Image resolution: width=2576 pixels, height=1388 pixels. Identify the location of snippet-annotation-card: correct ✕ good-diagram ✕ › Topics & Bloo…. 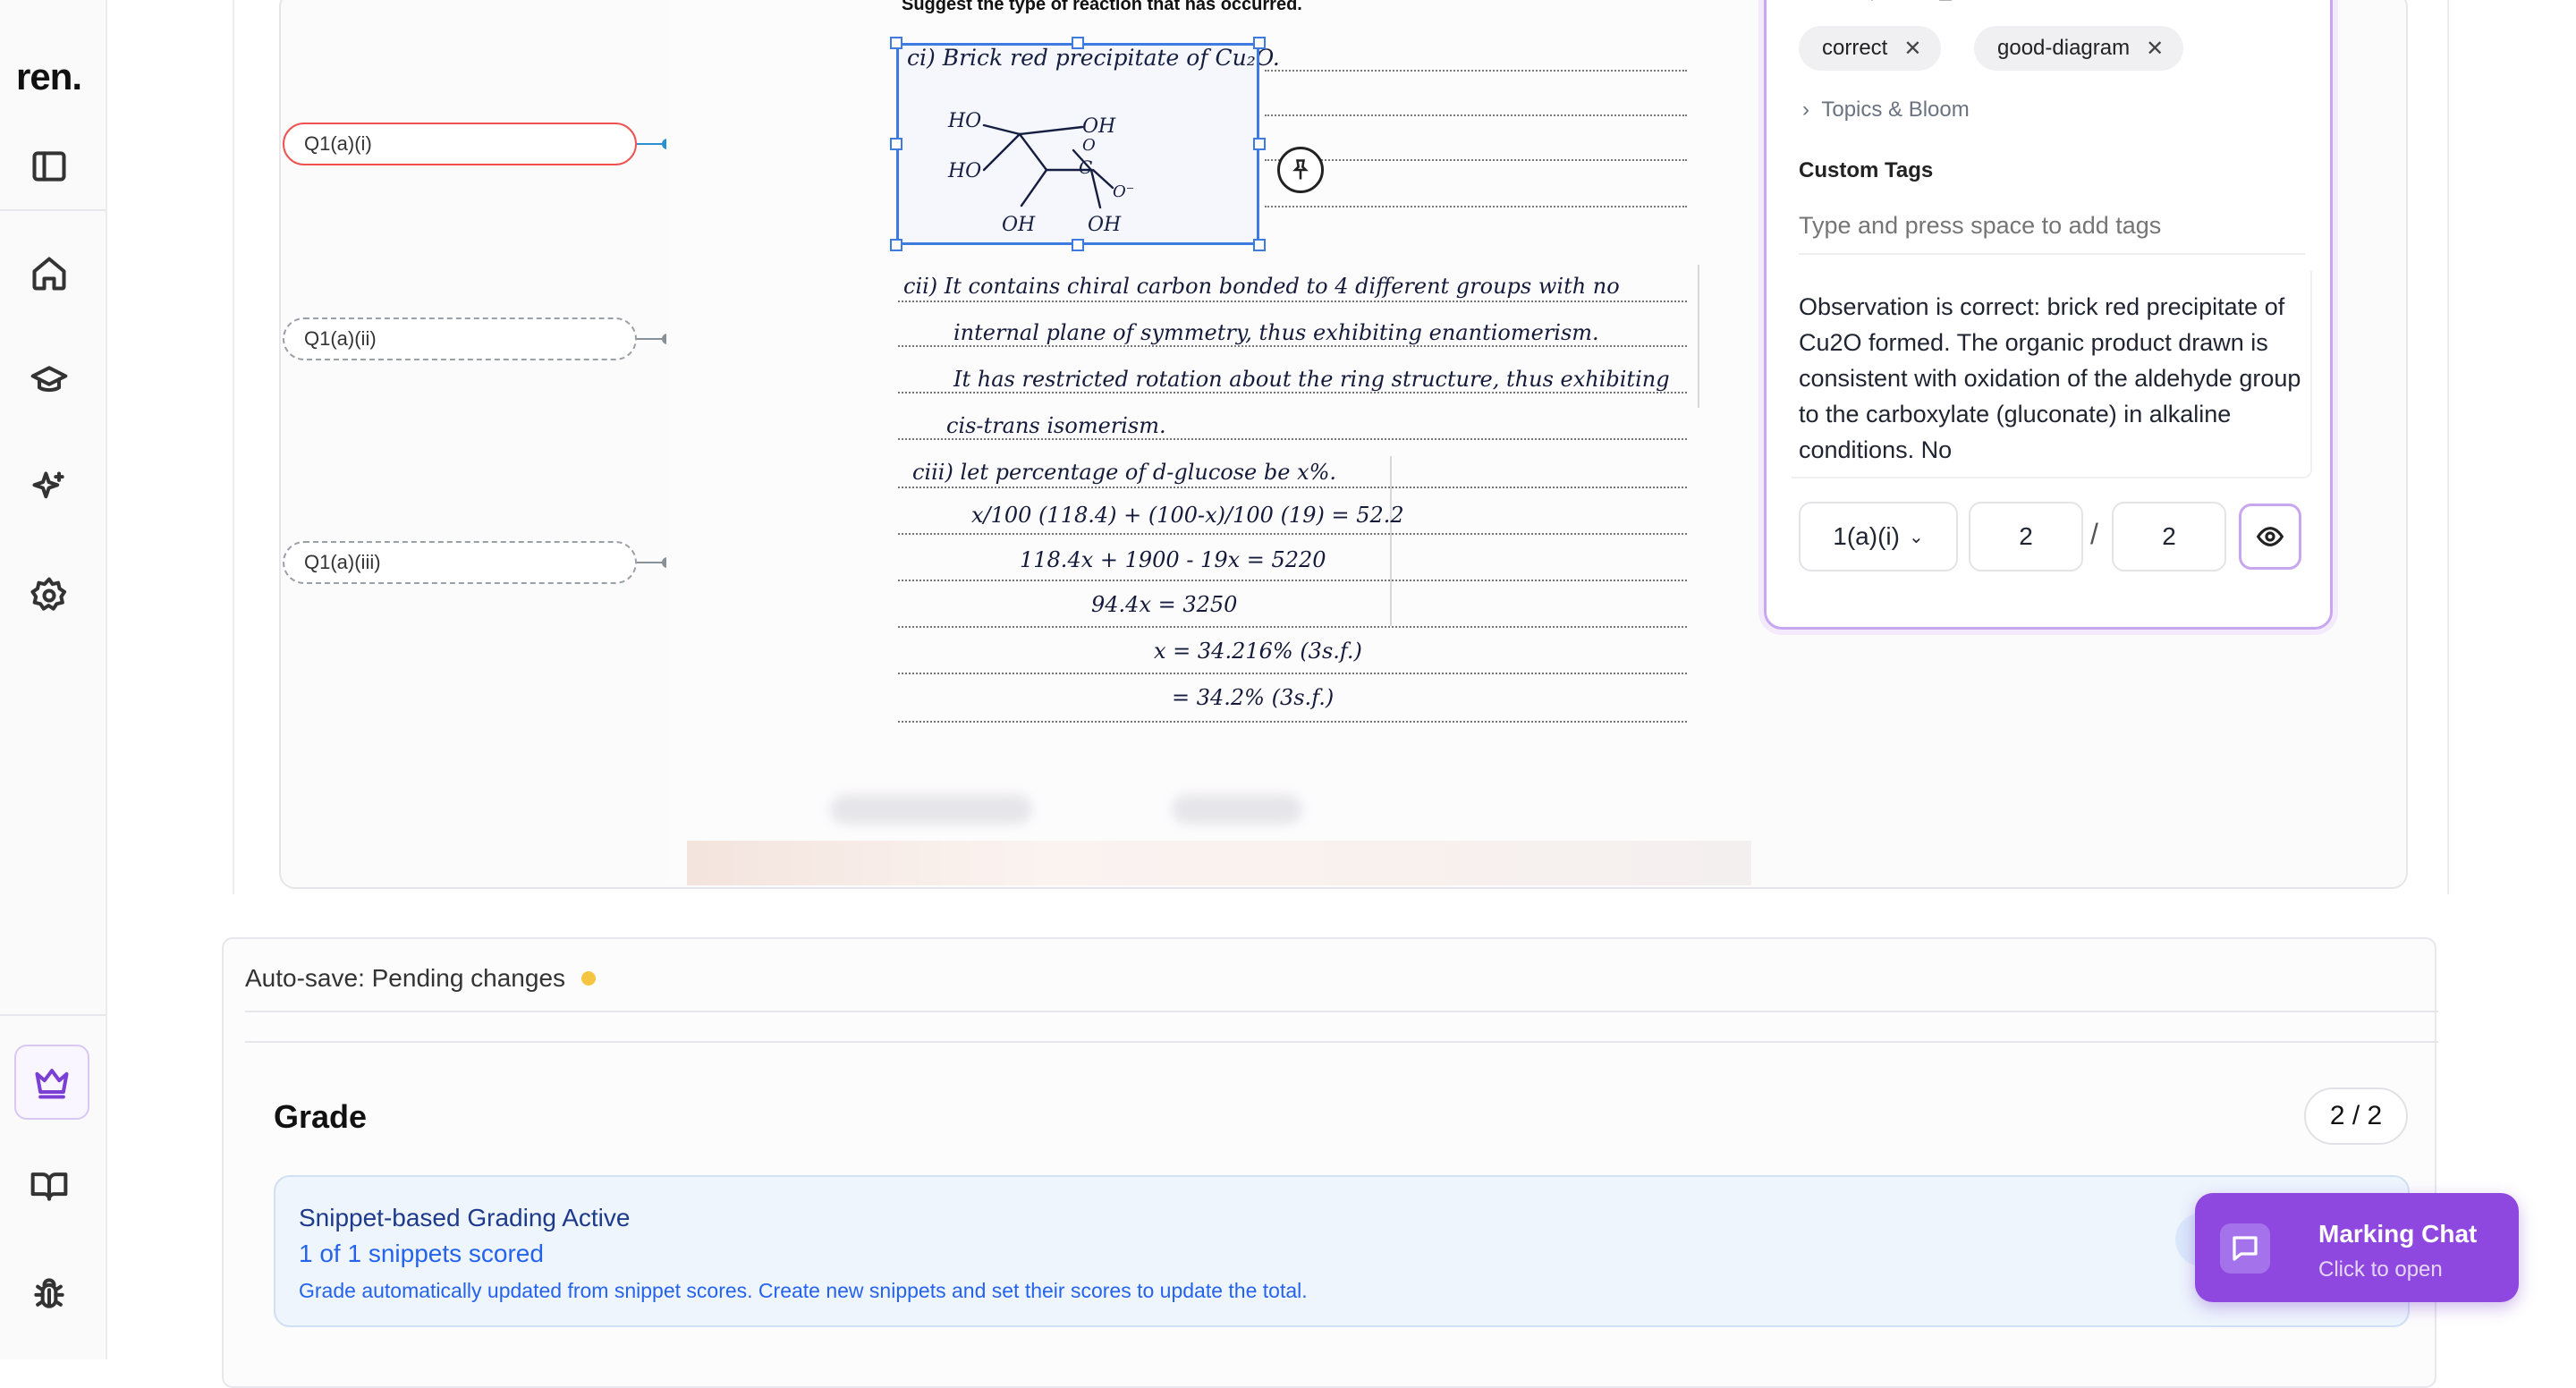
(2048, 315).